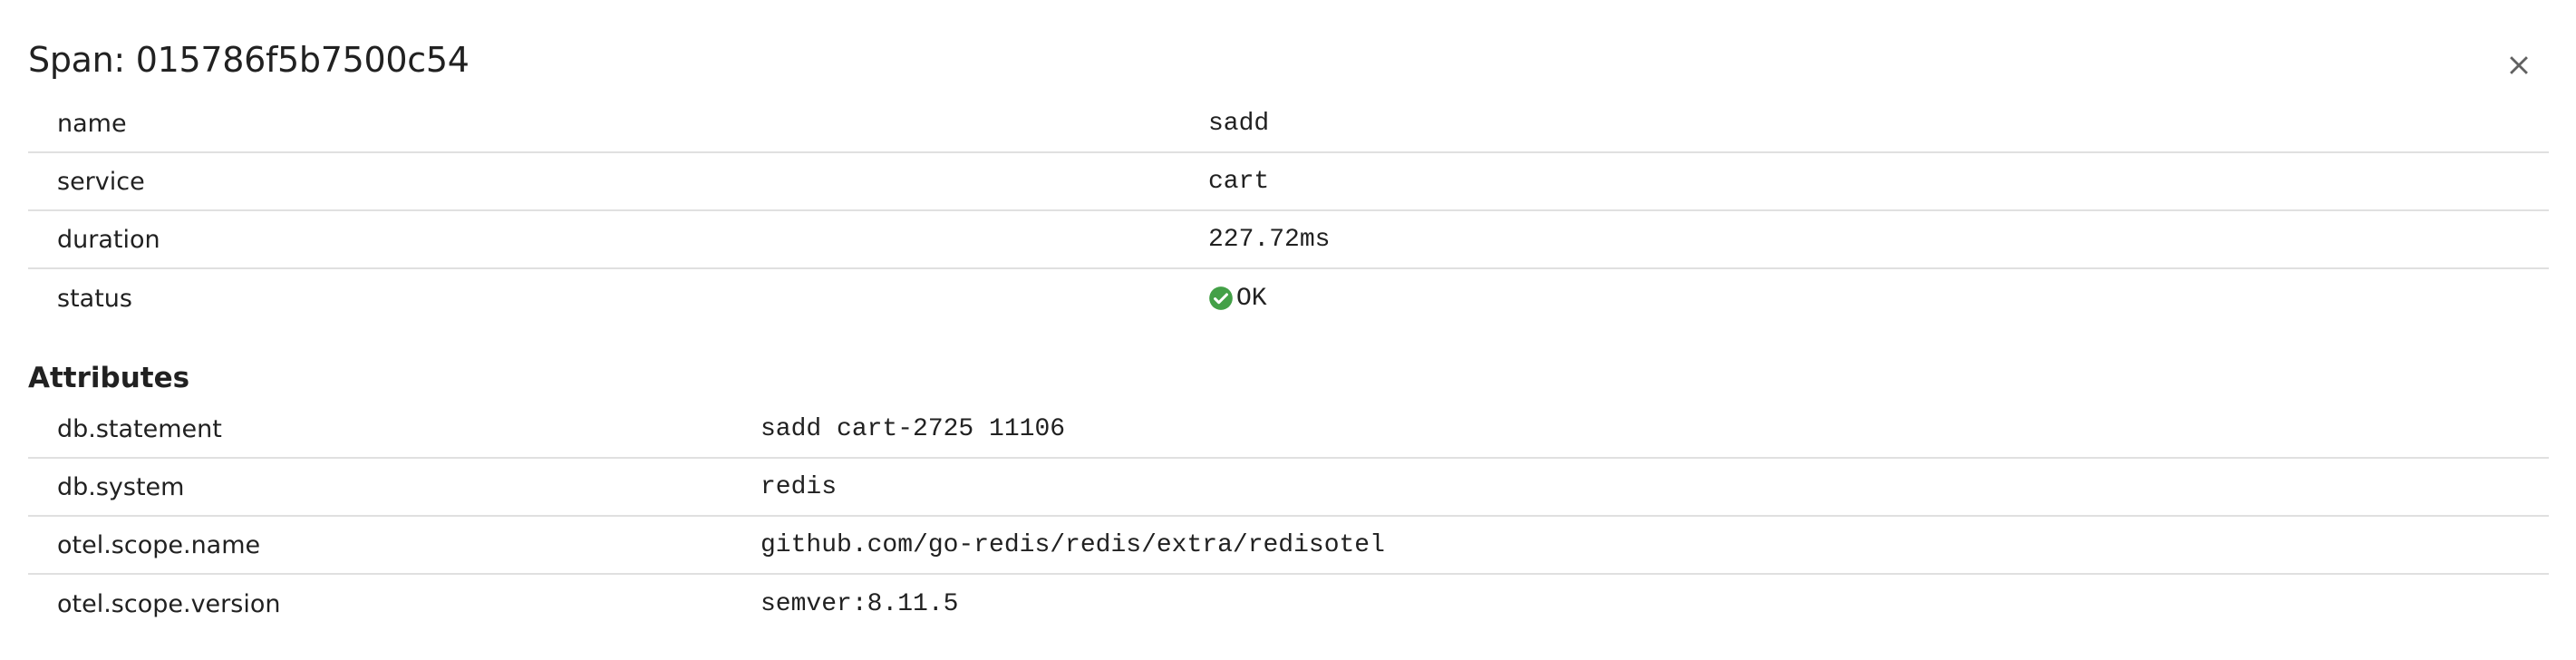 The height and width of the screenshot is (660, 2576). I want to click on close-button, so click(2519, 65).